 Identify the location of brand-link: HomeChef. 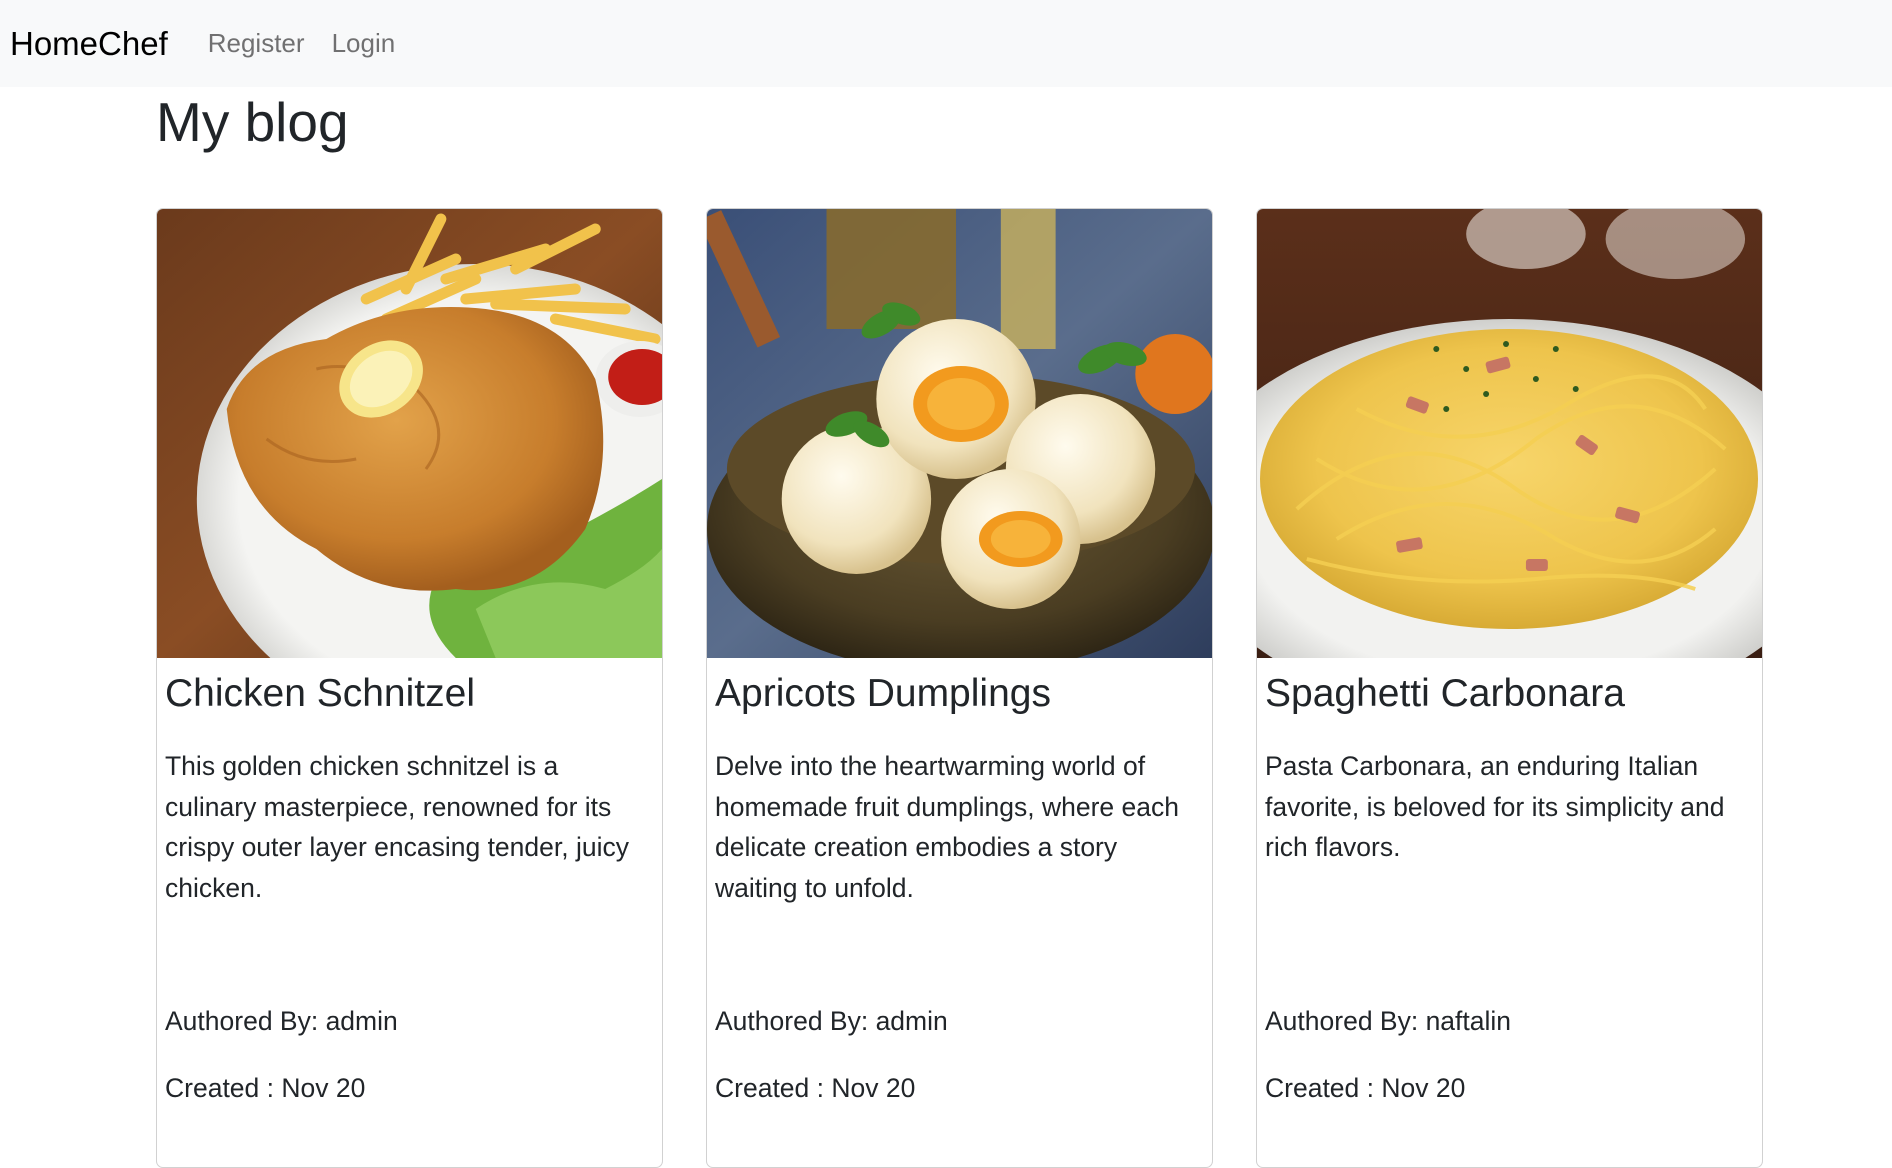
(89, 44).